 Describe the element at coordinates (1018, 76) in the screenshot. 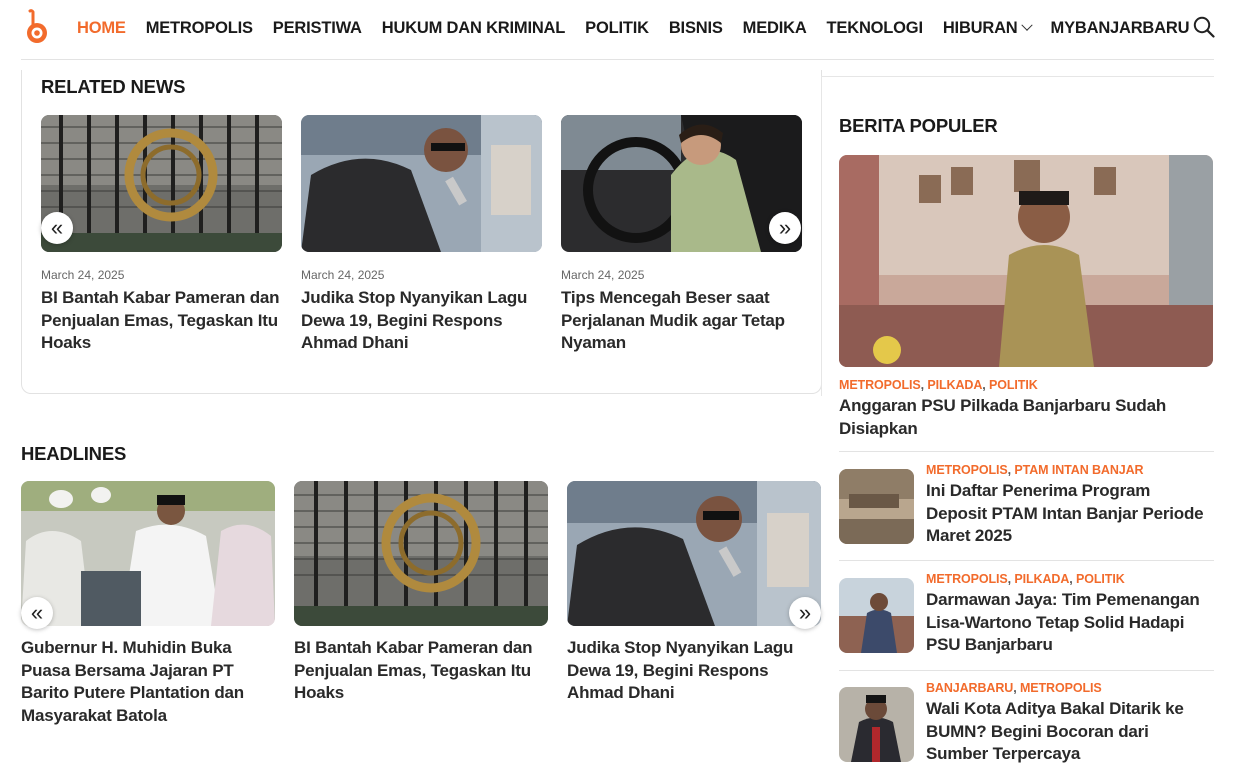

I see `sidebar-top-line` at that location.